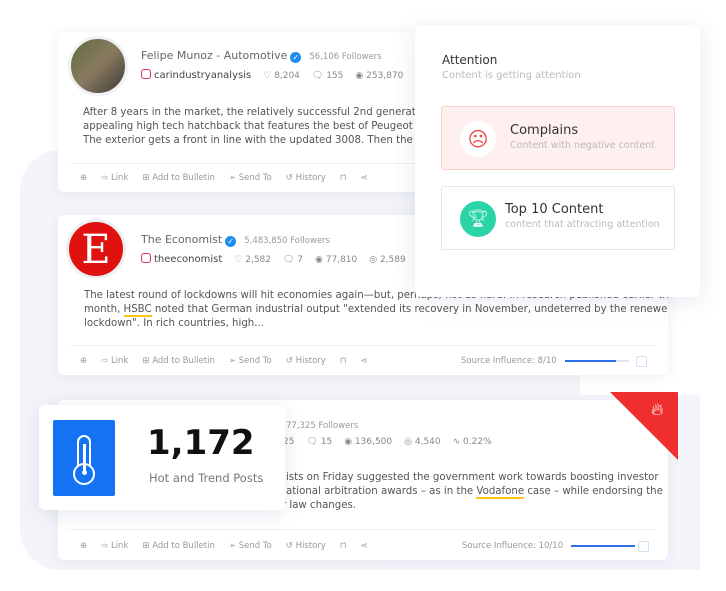  I want to click on followers-count: 5,483,850 Followers, so click(287, 241).